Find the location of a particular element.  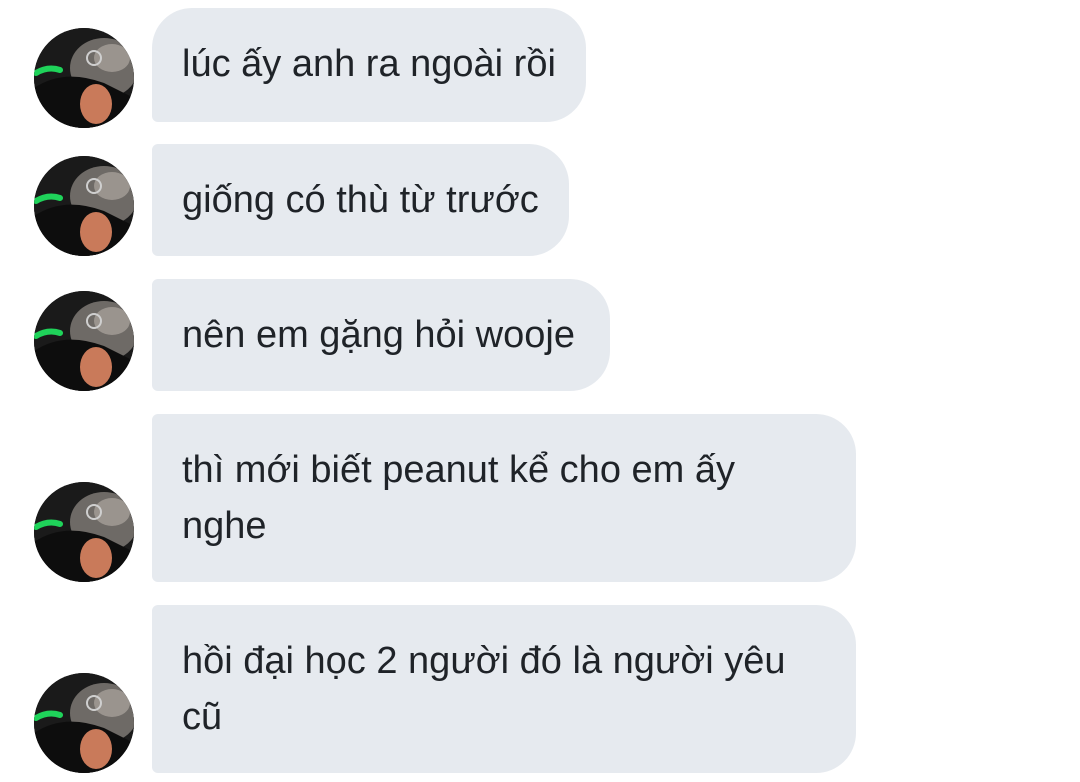

message-bubble: nên em gặng hỏi wooje is located at coordinates (381, 335).